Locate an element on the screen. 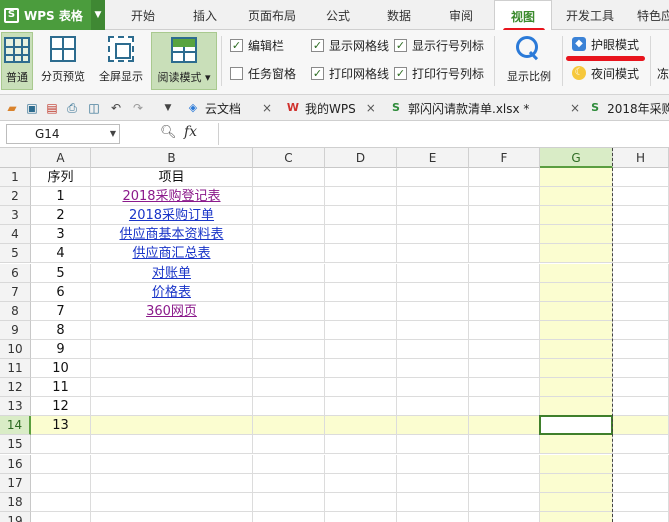  tab-developer: 开发工具 is located at coordinates (590, 15).